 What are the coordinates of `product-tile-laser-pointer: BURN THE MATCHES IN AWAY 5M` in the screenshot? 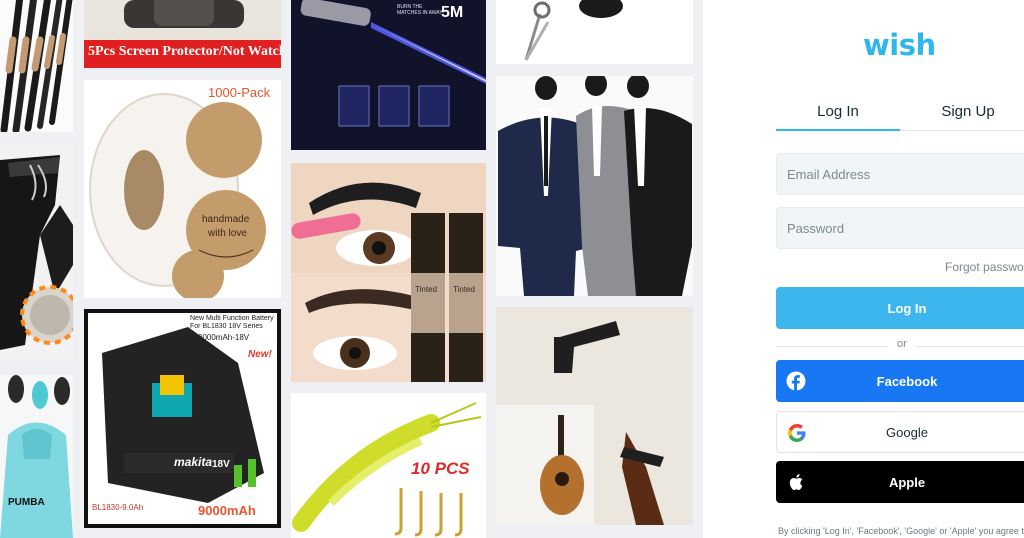 It's located at (388, 75).